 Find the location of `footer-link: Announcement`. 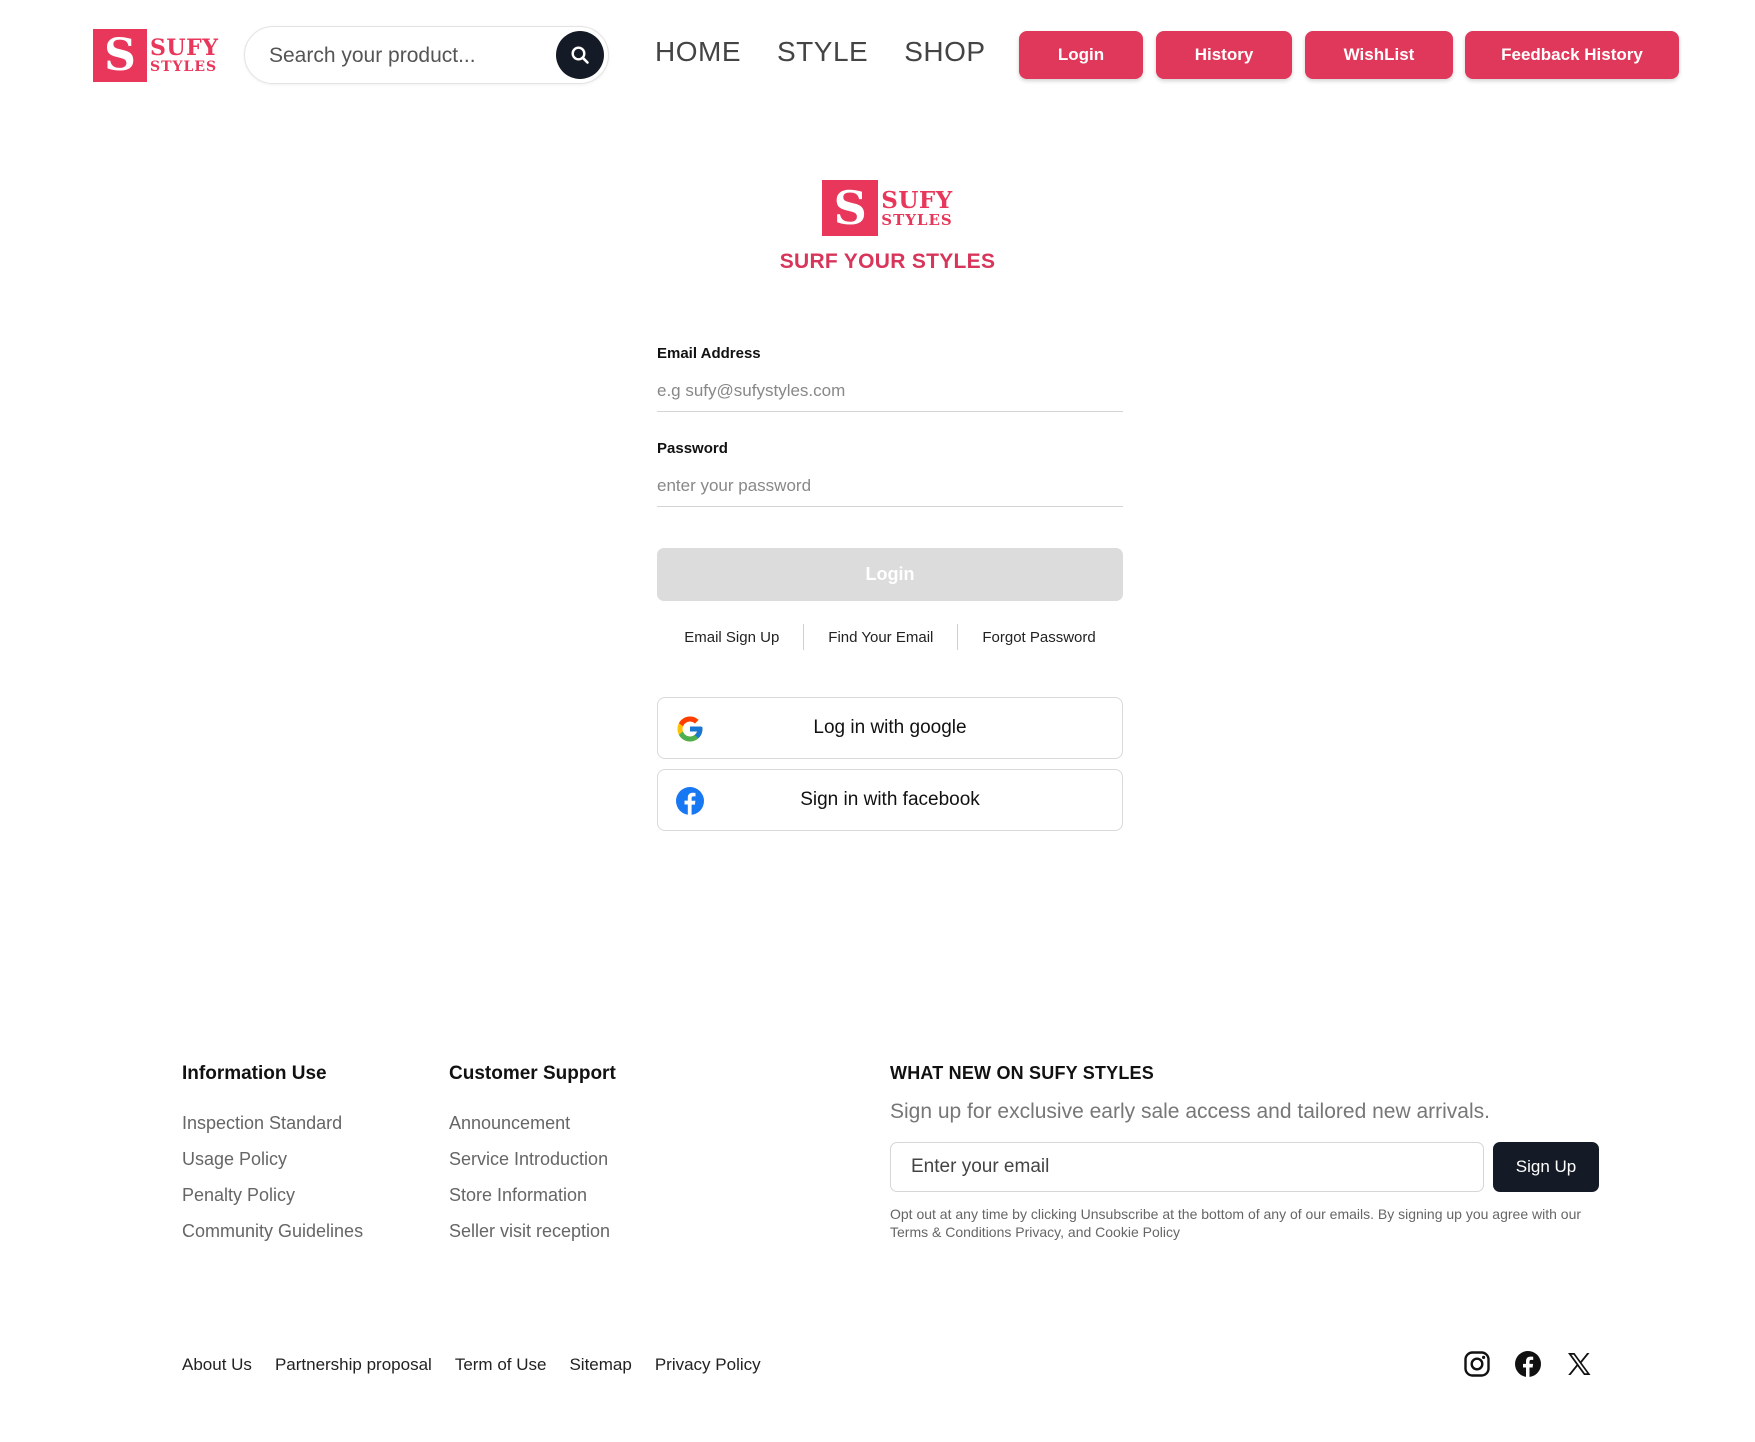

footer-link: Announcement is located at coordinates (532, 1123).